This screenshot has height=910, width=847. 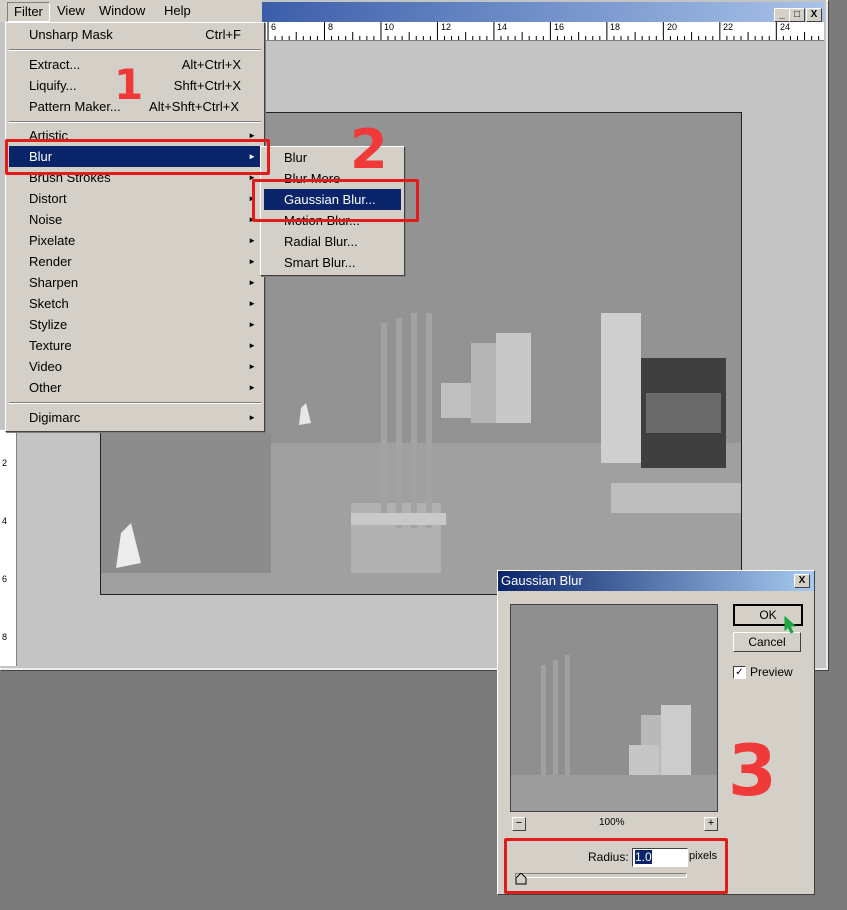 What do you see at coordinates (71, 34) in the screenshot?
I see `menu-item-label: Unsharp Mask` at bounding box center [71, 34].